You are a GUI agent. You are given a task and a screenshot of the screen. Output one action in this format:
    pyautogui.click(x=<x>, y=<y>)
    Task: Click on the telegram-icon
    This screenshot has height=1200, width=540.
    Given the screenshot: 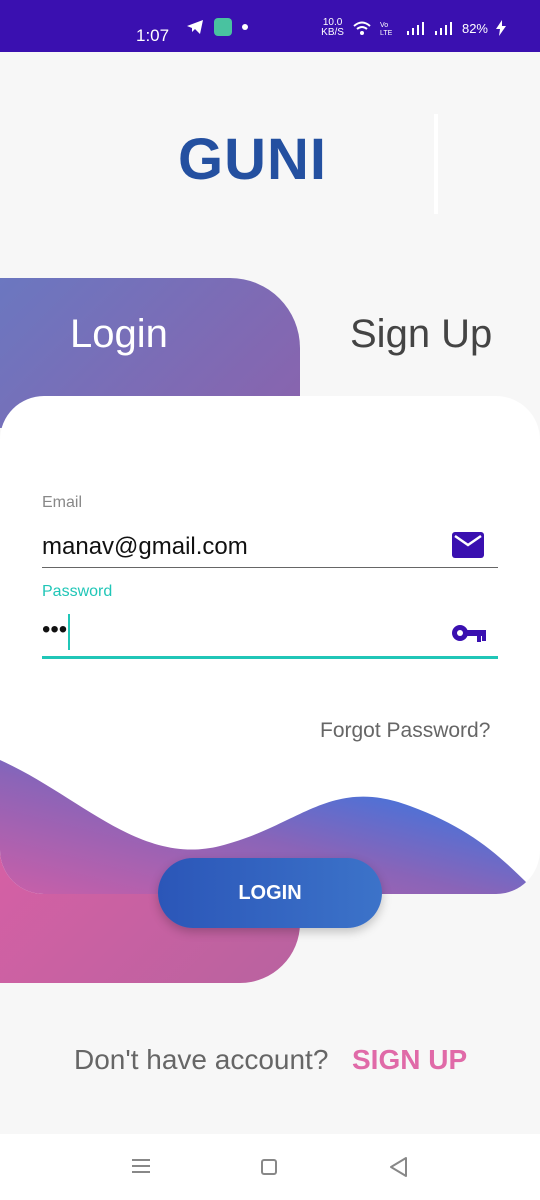 What is the action you would take?
    pyautogui.click(x=195, y=27)
    